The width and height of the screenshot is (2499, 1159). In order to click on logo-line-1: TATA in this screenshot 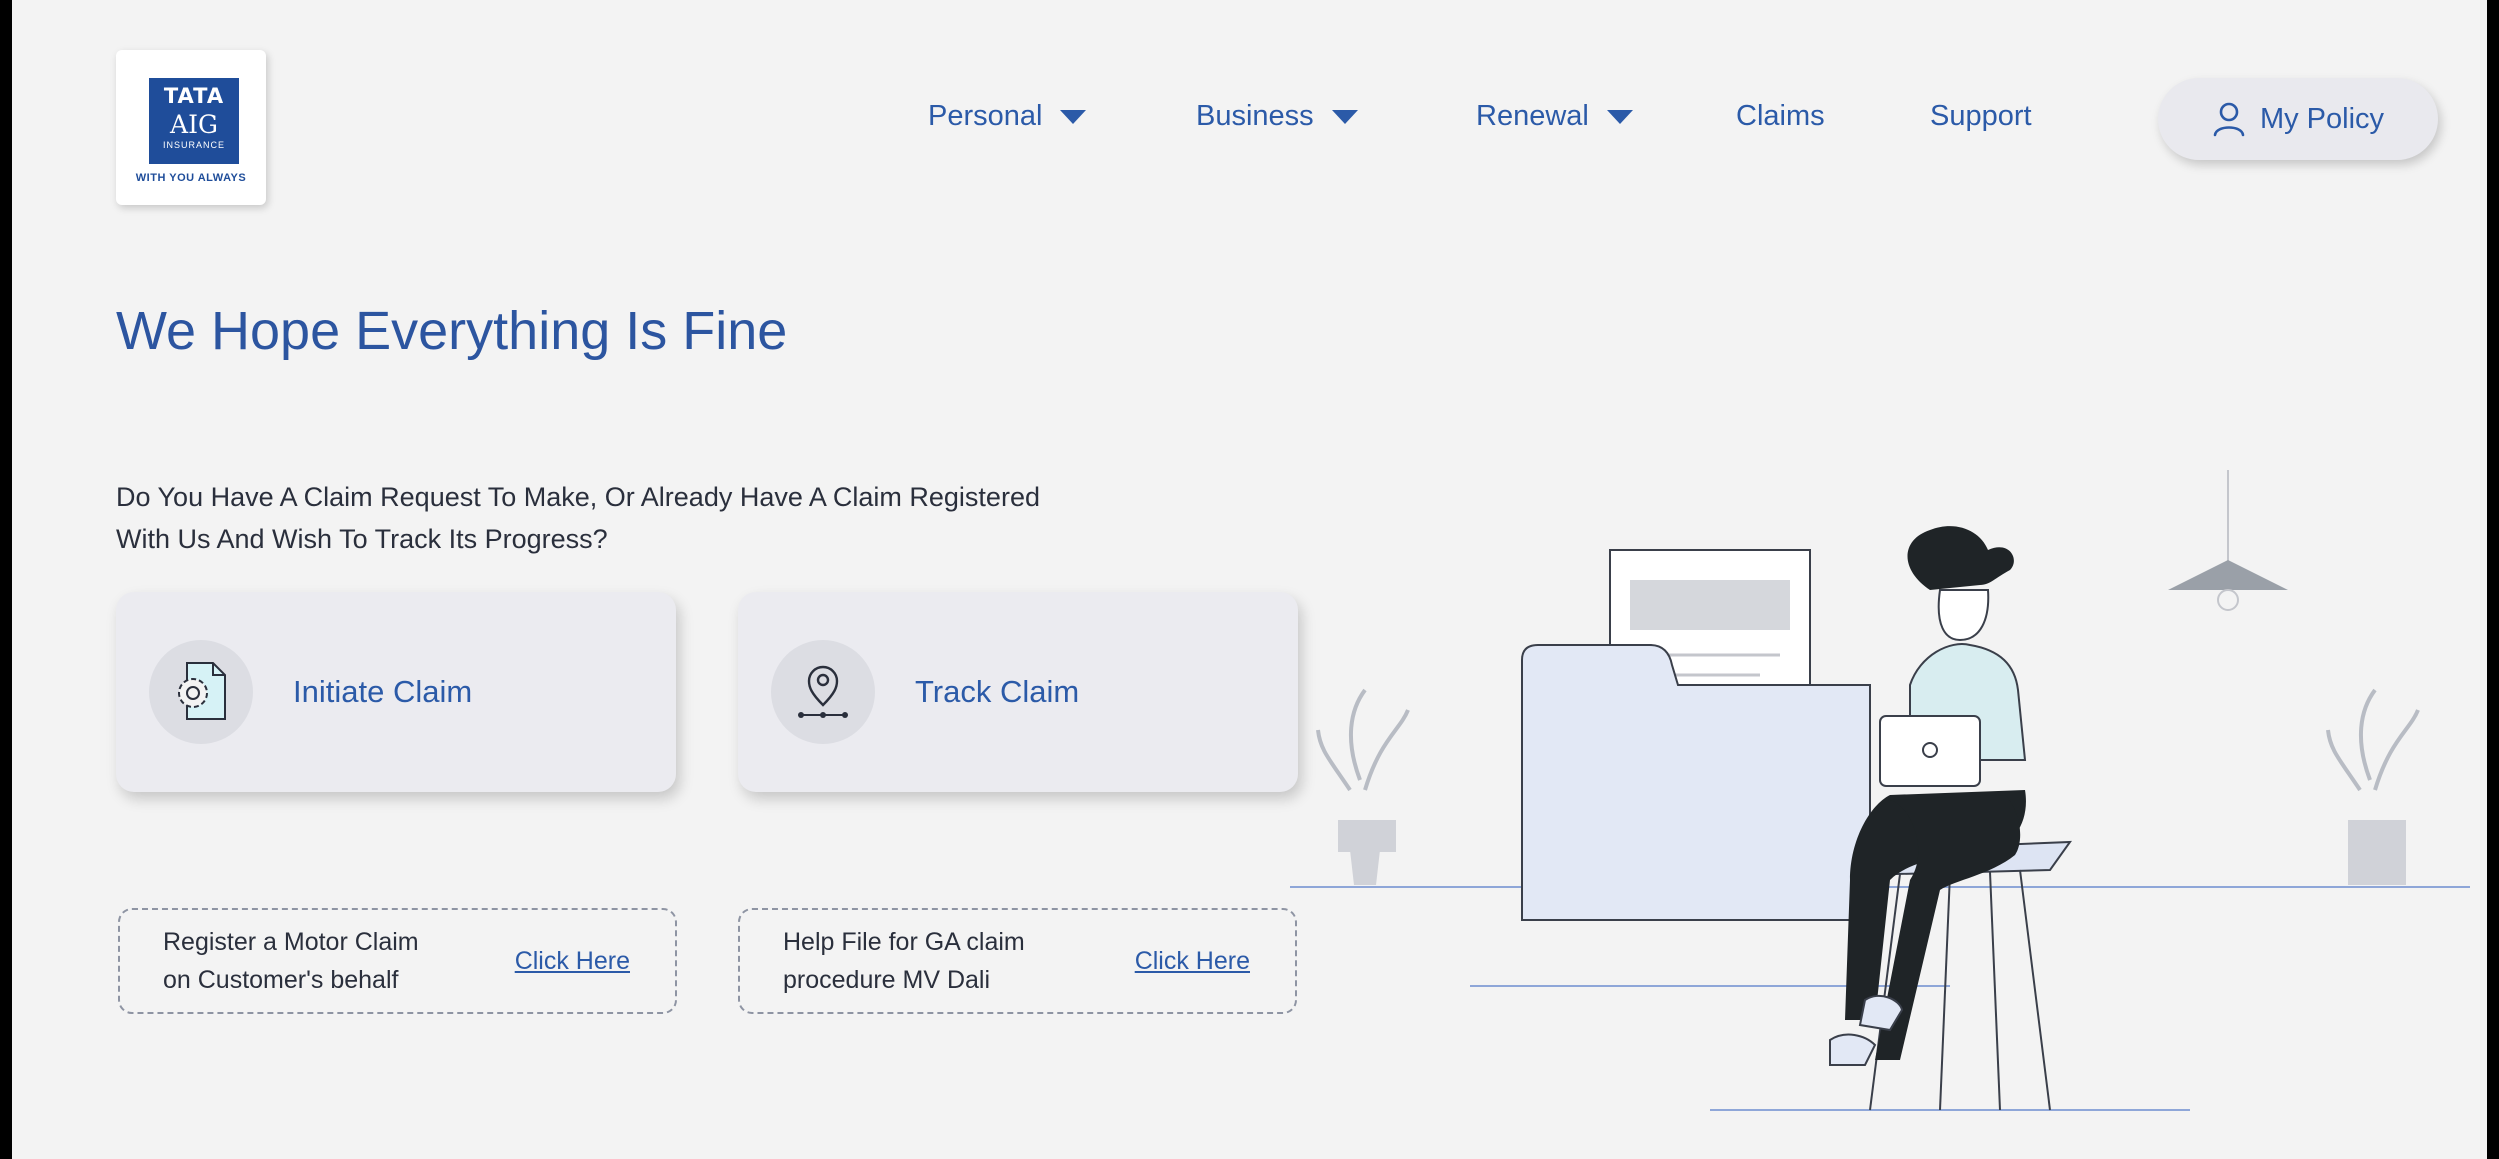, I will do `click(194, 96)`.